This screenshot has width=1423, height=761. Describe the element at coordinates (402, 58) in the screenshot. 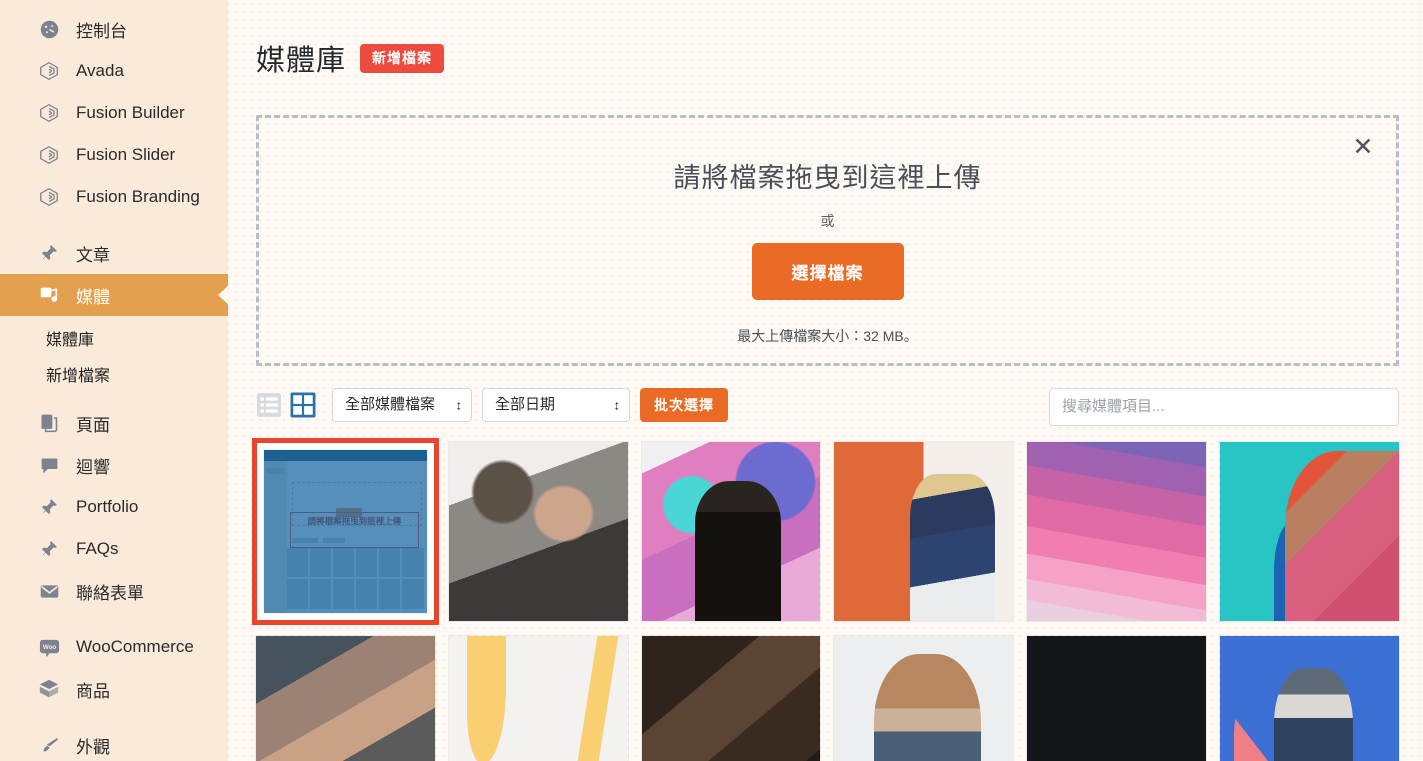

I see `add-new-file-button: 新增檔案` at that location.